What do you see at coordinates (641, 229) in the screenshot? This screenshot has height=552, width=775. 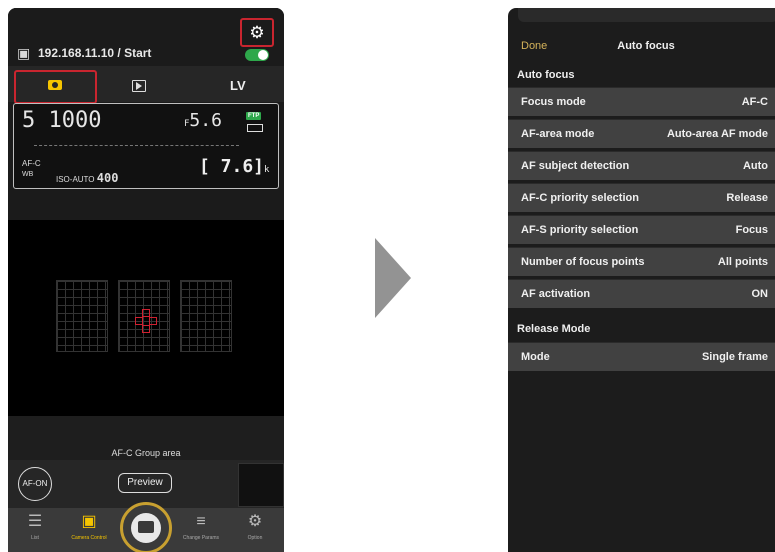 I see `setting-row-af-s-priority: AF-S priority selection Focus` at bounding box center [641, 229].